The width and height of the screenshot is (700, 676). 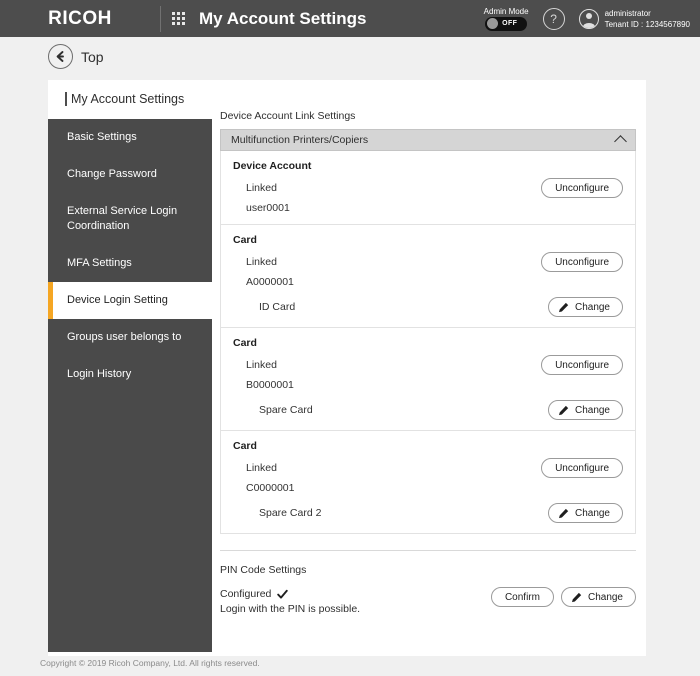 I want to click on pin-status-label: Configured, so click(x=246, y=594).